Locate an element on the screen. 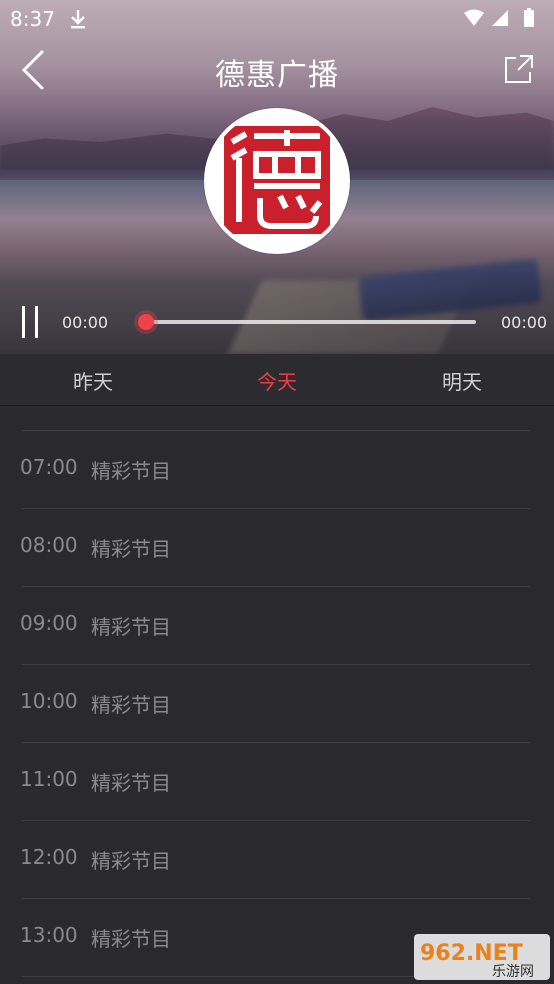  current-time: 00:00 is located at coordinates (85, 322).